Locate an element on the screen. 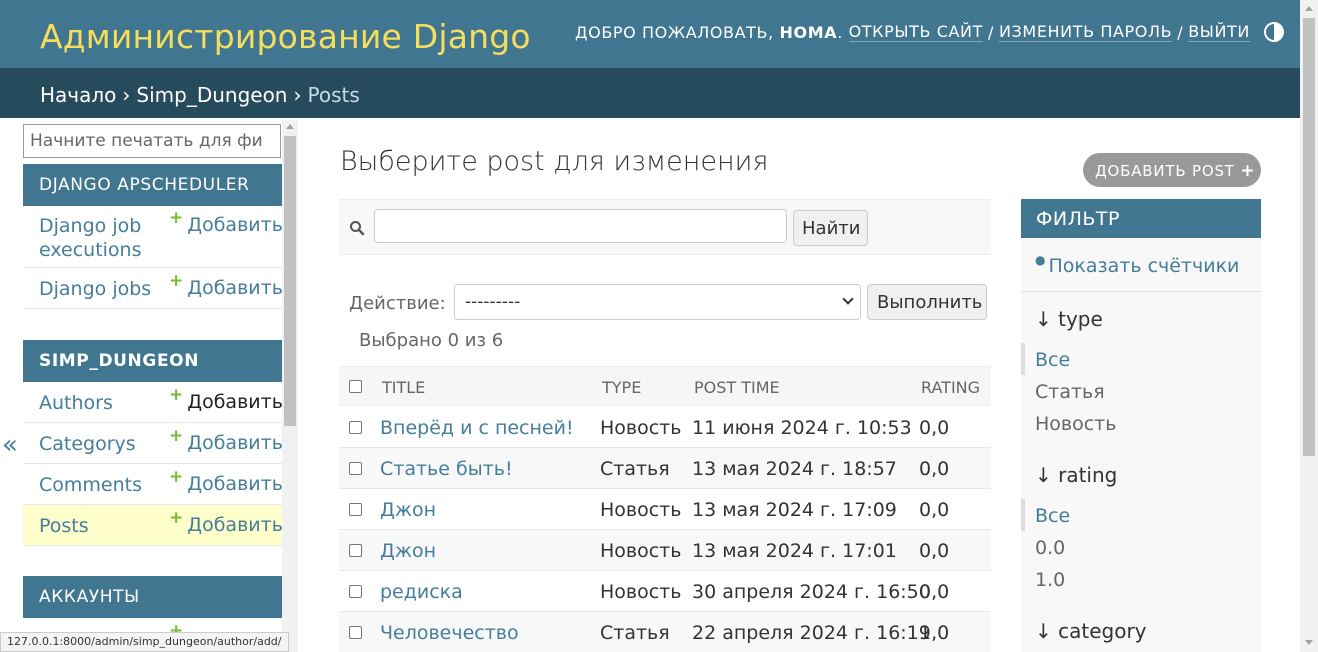  action-select: --------- is located at coordinates (657, 302).